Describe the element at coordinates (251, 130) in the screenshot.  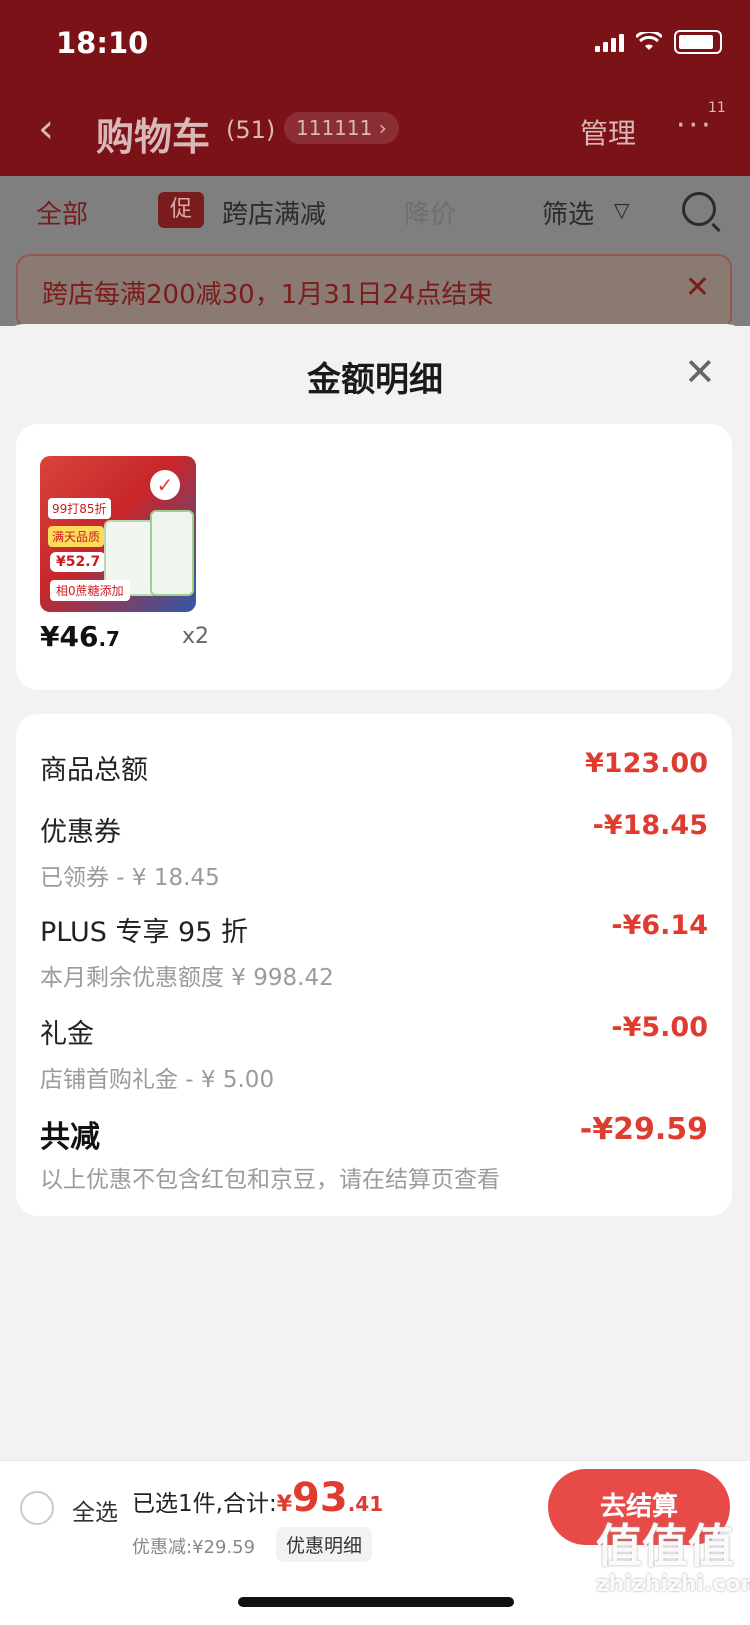
I see `cart-count: (51)` at that location.